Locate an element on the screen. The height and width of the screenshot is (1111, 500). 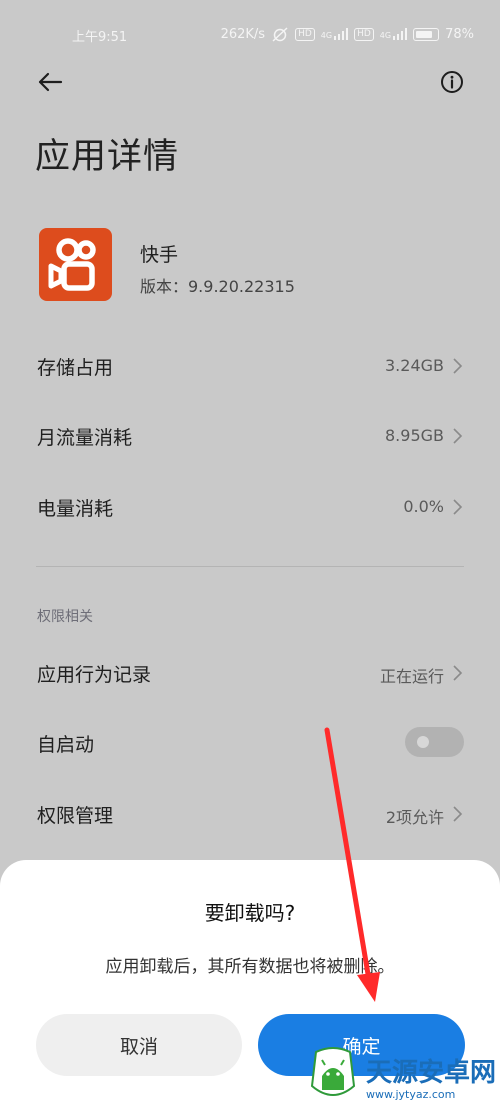
activity-record-label: 应用行为记录 is located at coordinates (94, 675).